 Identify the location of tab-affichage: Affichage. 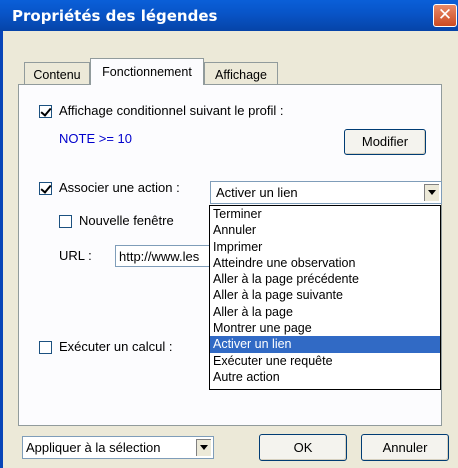
(241, 73).